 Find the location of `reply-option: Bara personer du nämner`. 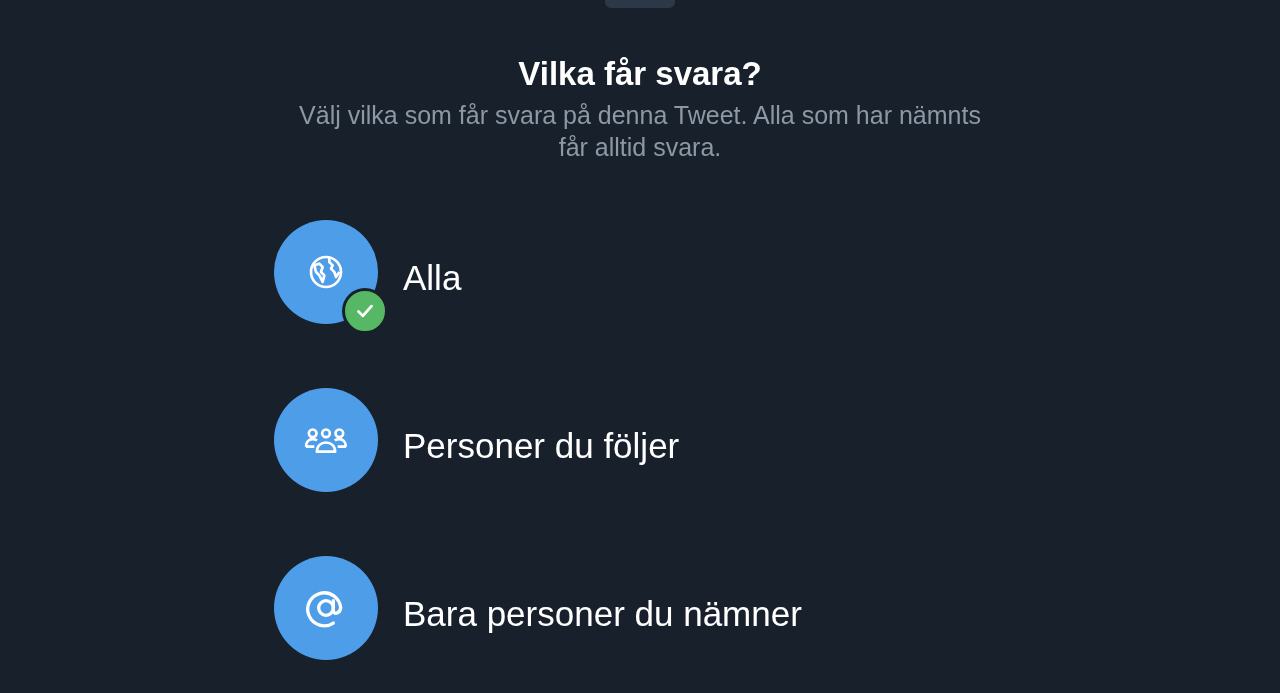

reply-option: Bara personer du nämner is located at coordinates (640, 614).